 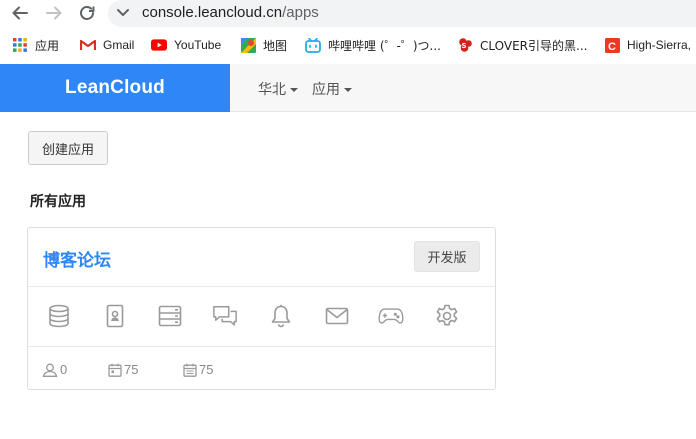 I want to click on url-text: console.leancloud.cn/apps, so click(x=230, y=12).